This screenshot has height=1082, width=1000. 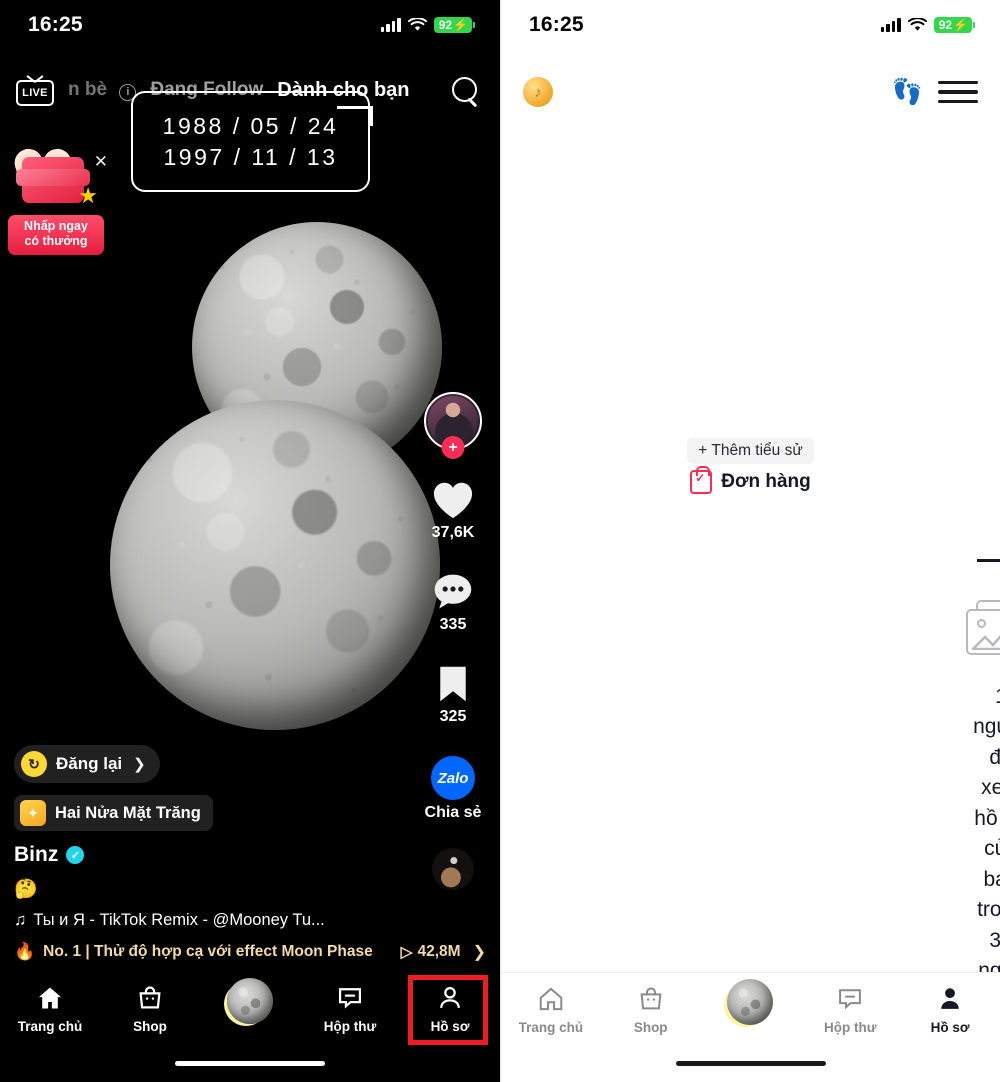 What do you see at coordinates (453, 425) in the screenshot?
I see `creator-avatar: +` at bounding box center [453, 425].